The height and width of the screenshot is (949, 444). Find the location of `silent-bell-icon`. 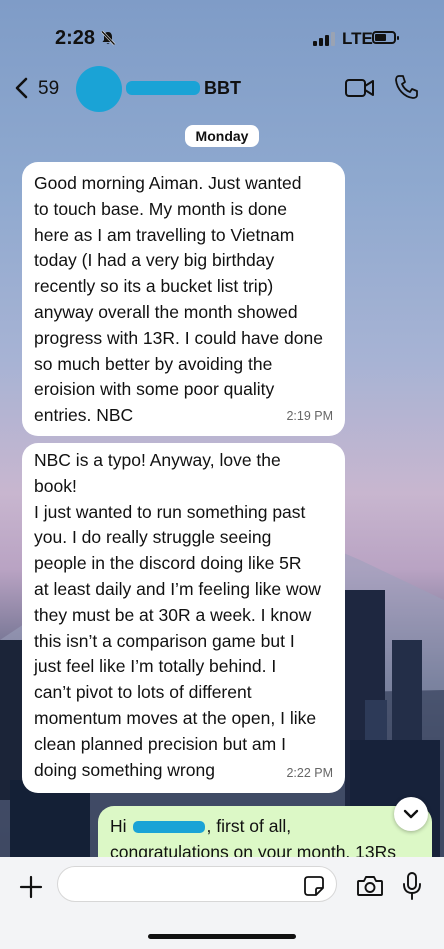

silent-bell-icon is located at coordinates (108, 38).